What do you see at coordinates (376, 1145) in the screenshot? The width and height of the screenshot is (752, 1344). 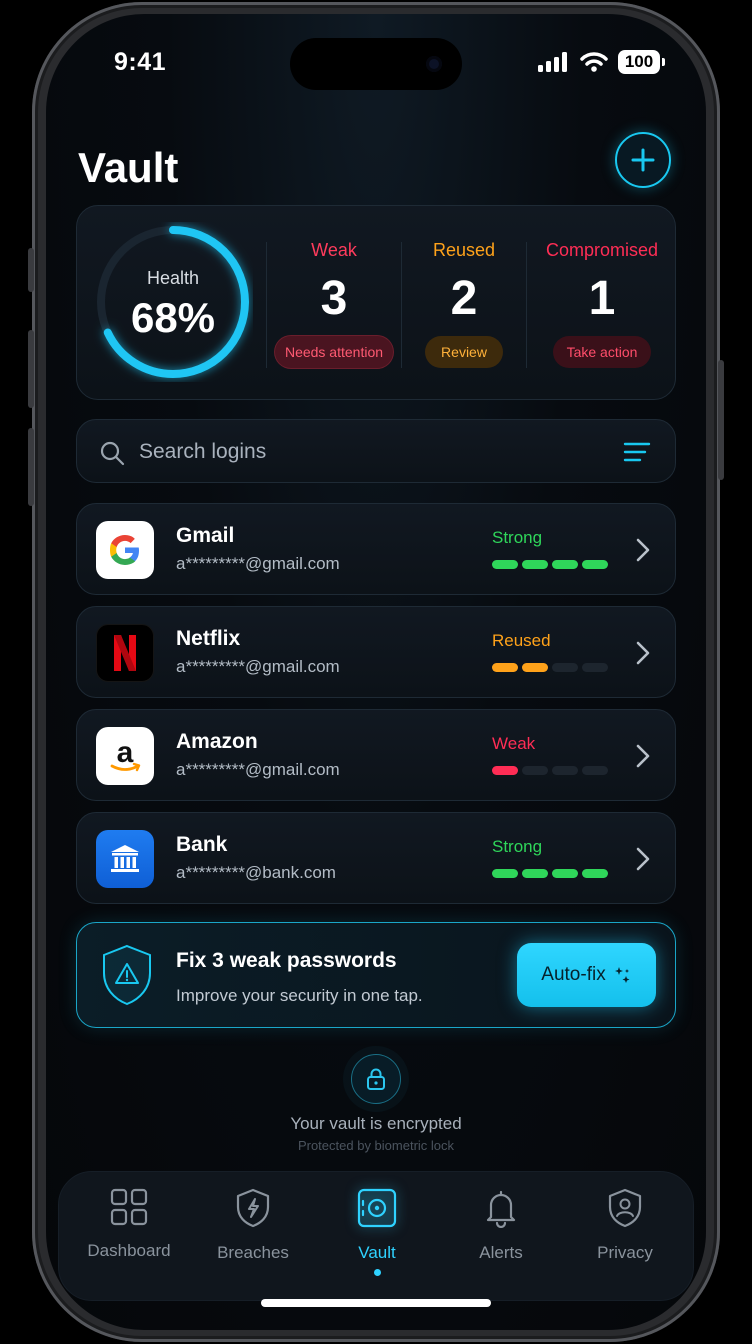 I see `encryption-subtitle: Protected by biometric lock` at bounding box center [376, 1145].